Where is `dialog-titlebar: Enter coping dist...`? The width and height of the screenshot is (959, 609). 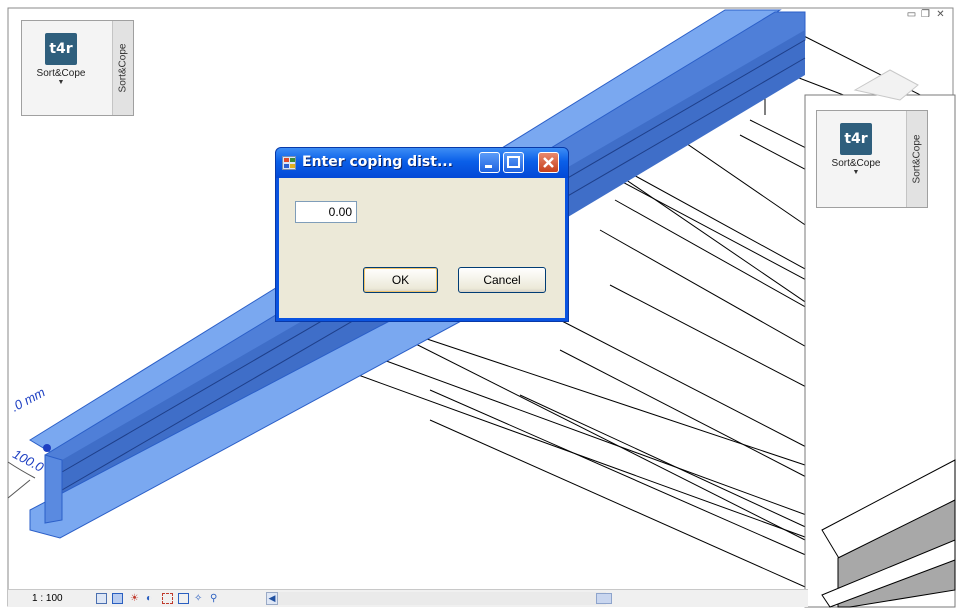
dialog-titlebar: Enter coping dist... is located at coordinates (422, 163).